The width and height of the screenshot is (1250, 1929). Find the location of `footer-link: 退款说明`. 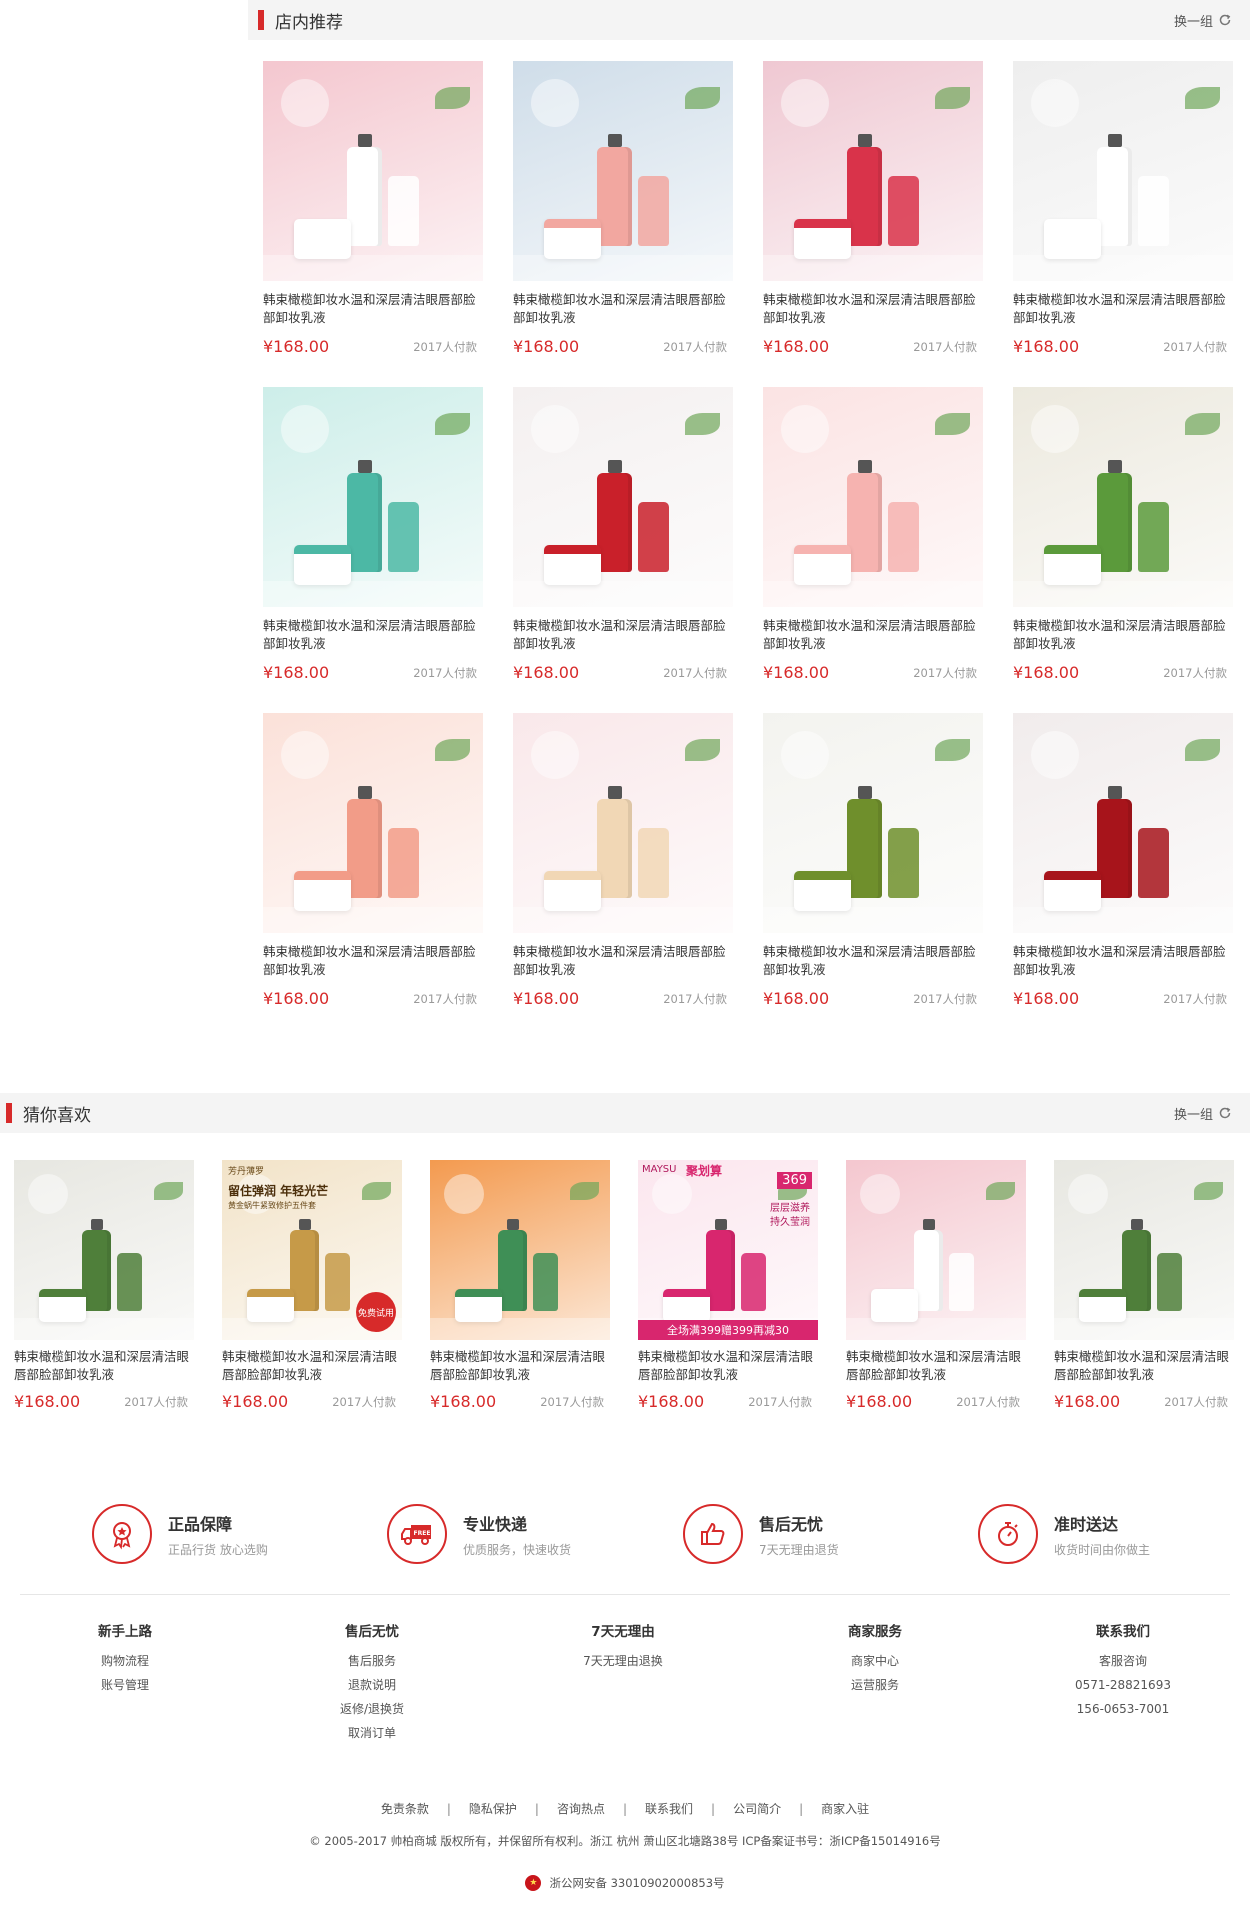

footer-link: 退款说明 is located at coordinates (372, 1685).